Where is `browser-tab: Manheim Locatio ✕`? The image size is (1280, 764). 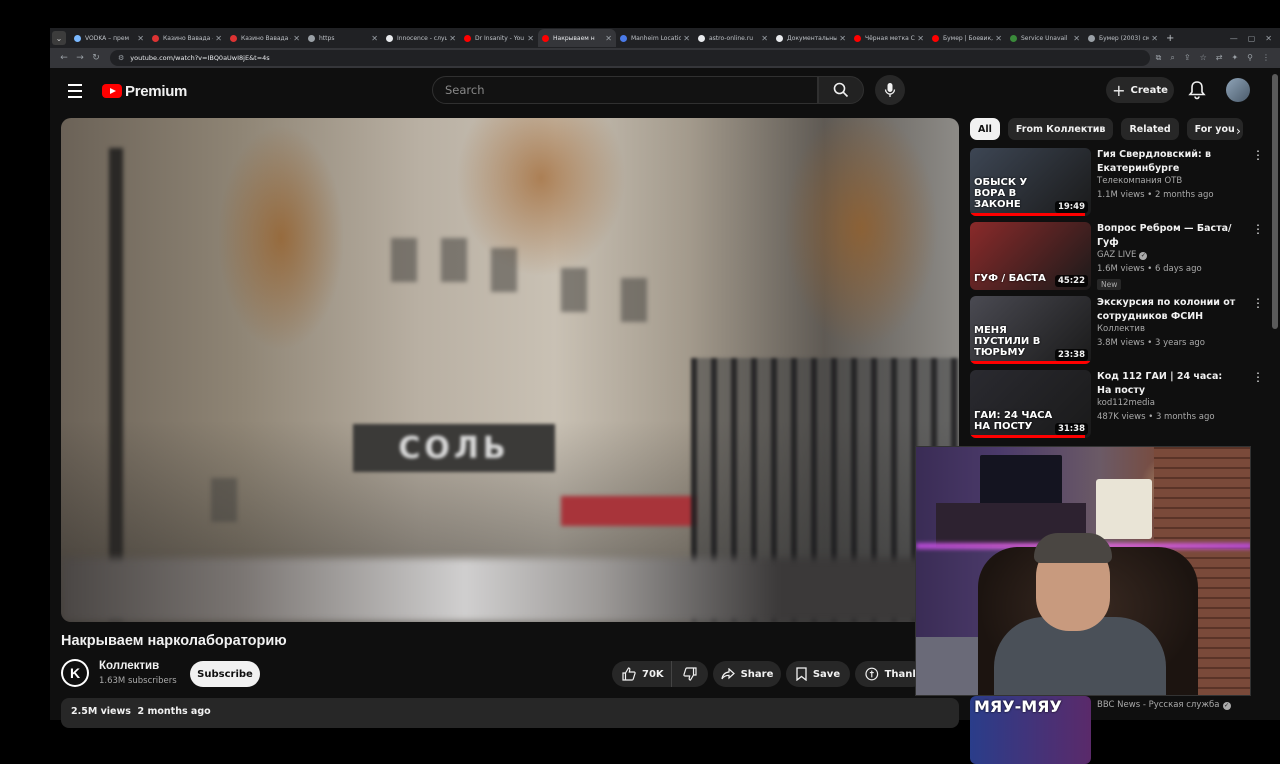
browser-tab: Manheim Locatio ✕ is located at coordinates (655, 38).